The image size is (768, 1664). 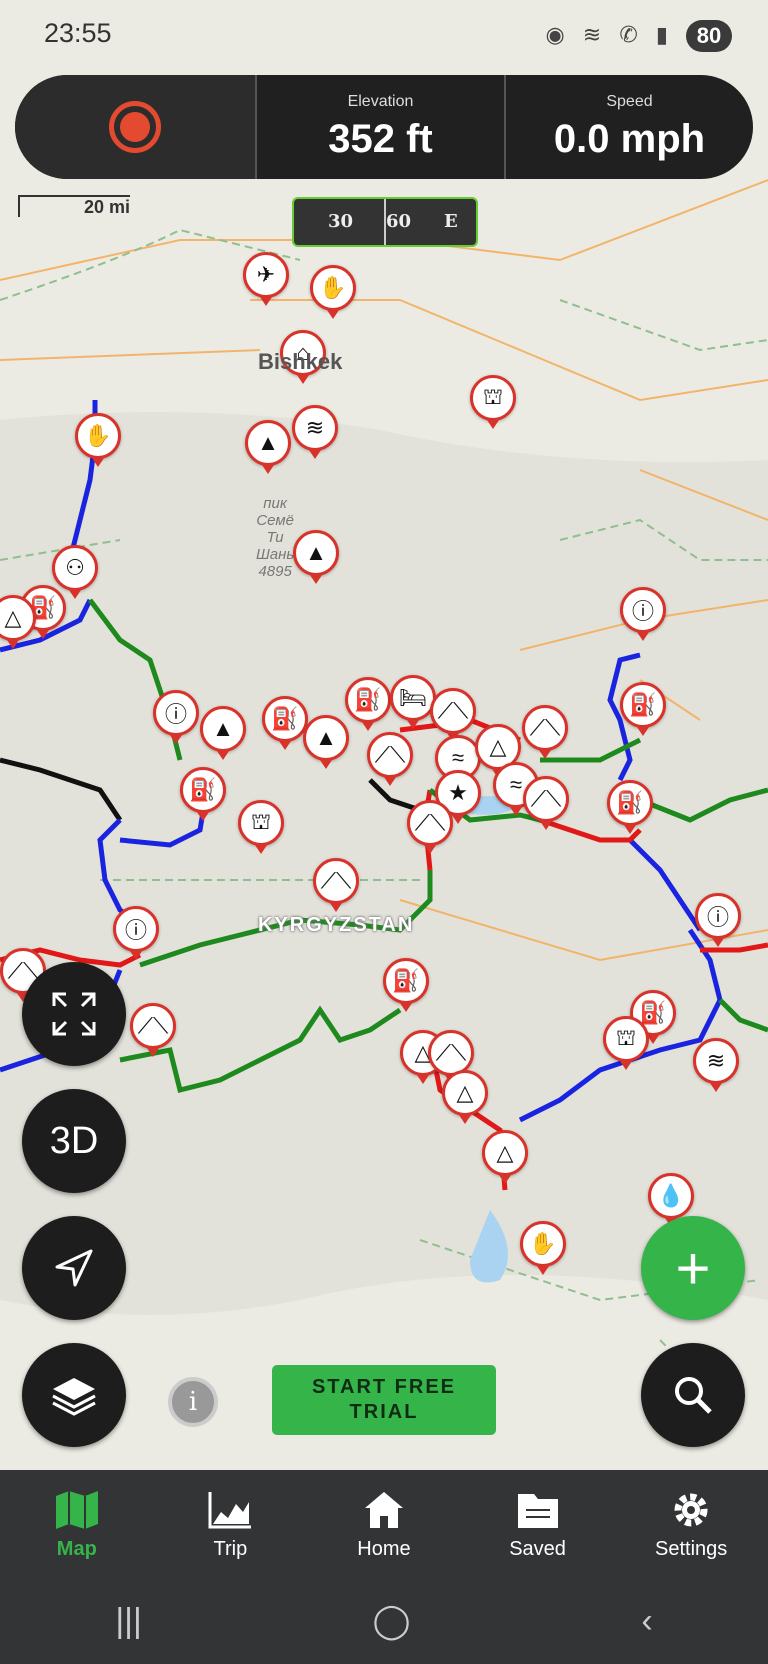 I want to click on nav-settings: Settings, so click(x=691, y=1524).